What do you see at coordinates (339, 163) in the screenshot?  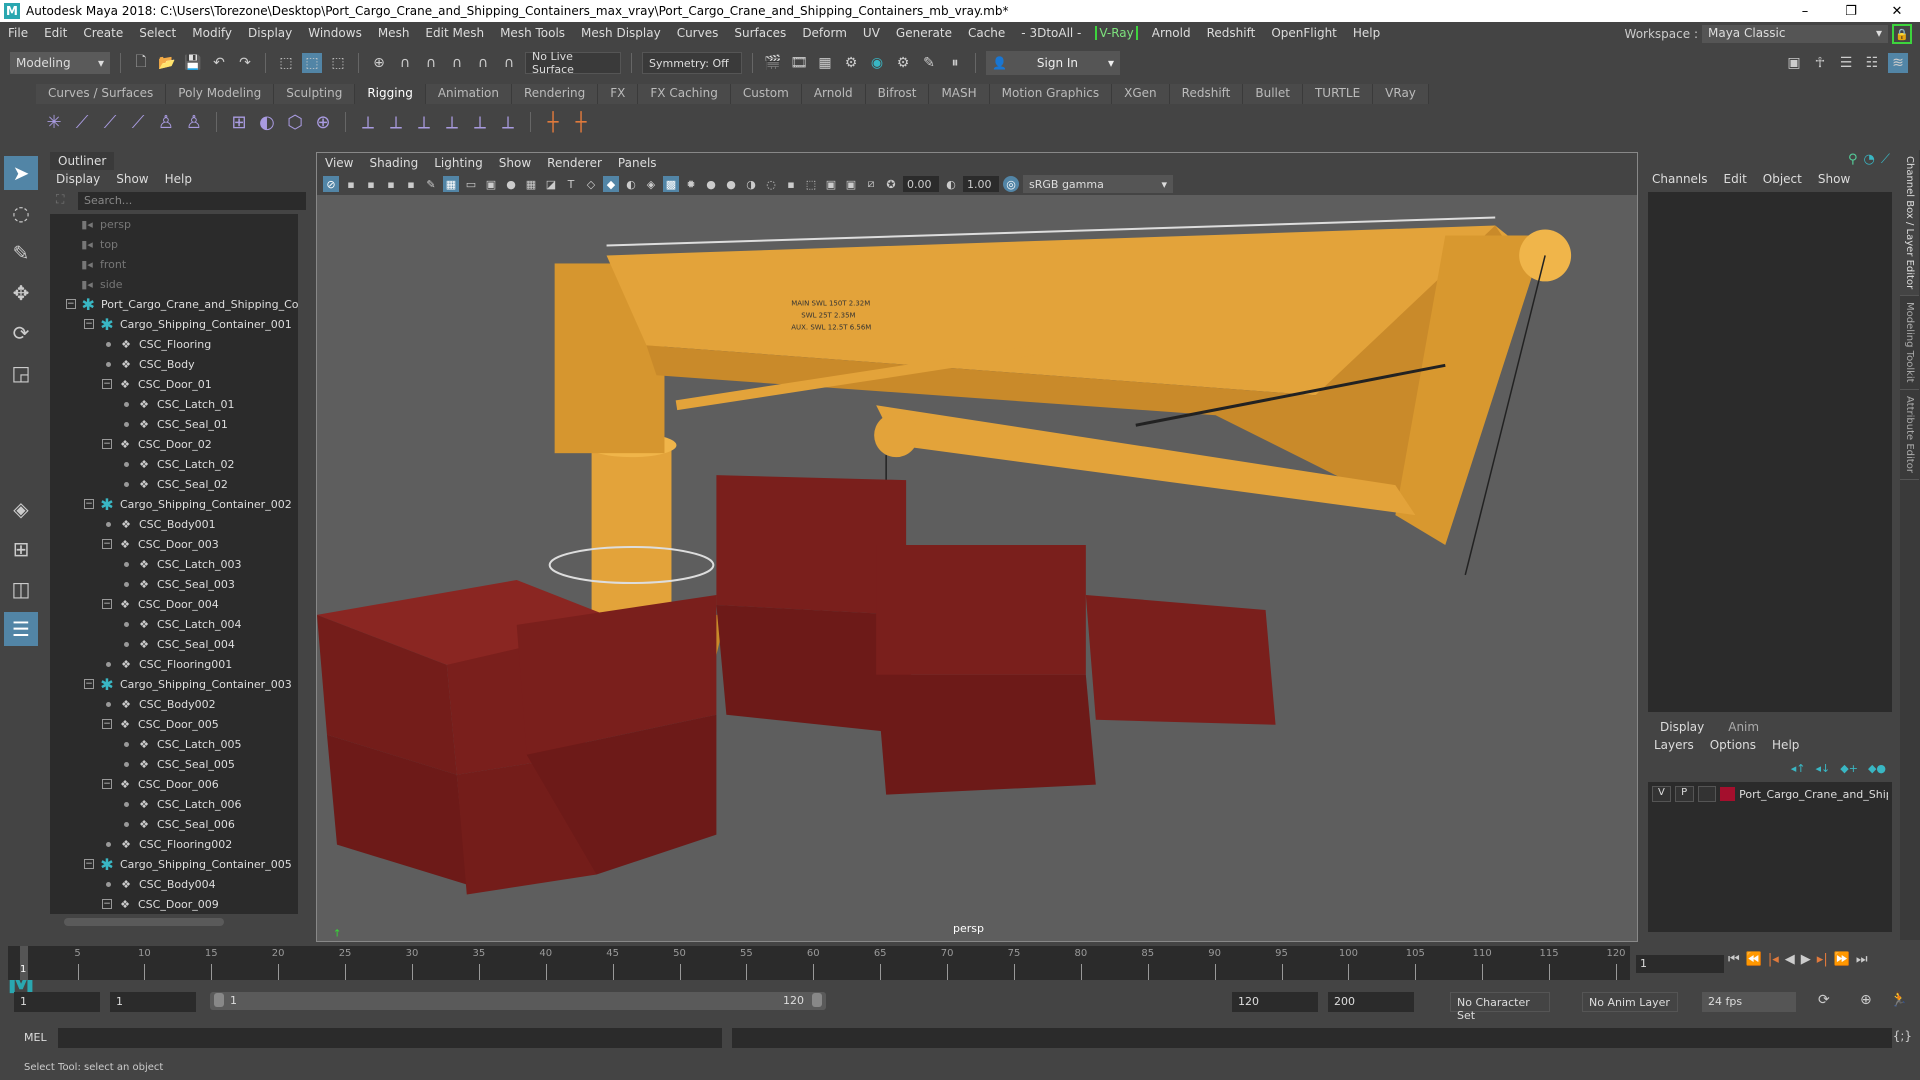 I see `viewport-menu-view: View` at bounding box center [339, 163].